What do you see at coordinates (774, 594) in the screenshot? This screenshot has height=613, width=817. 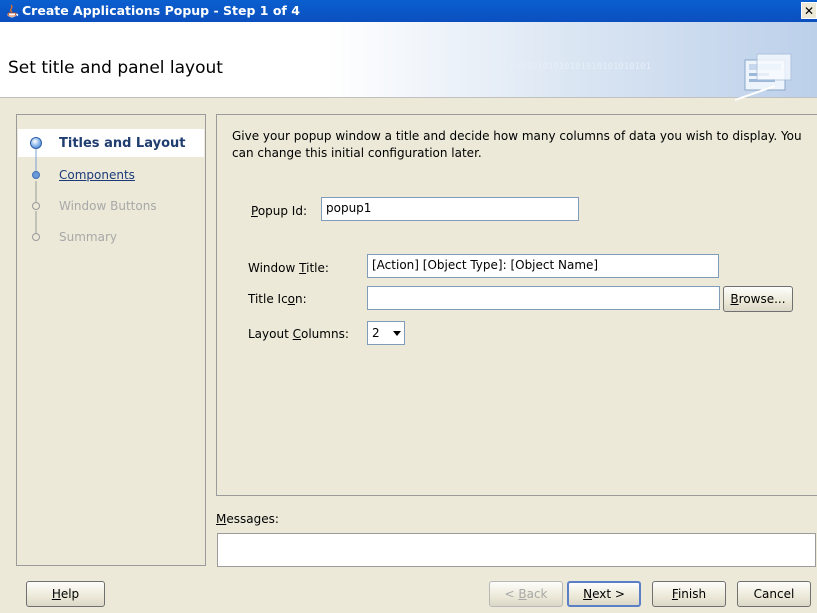 I see `cancel-button: Cancel` at bounding box center [774, 594].